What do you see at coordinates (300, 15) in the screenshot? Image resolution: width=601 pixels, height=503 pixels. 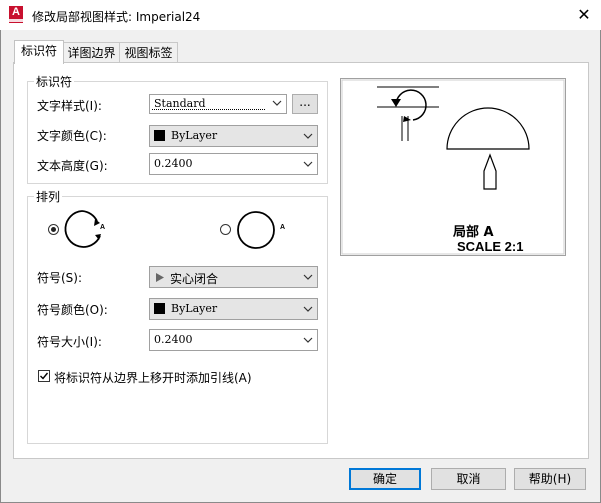 I see `title-bar: A 修改局部视图样式: Imperial24 ✕` at bounding box center [300, 15].